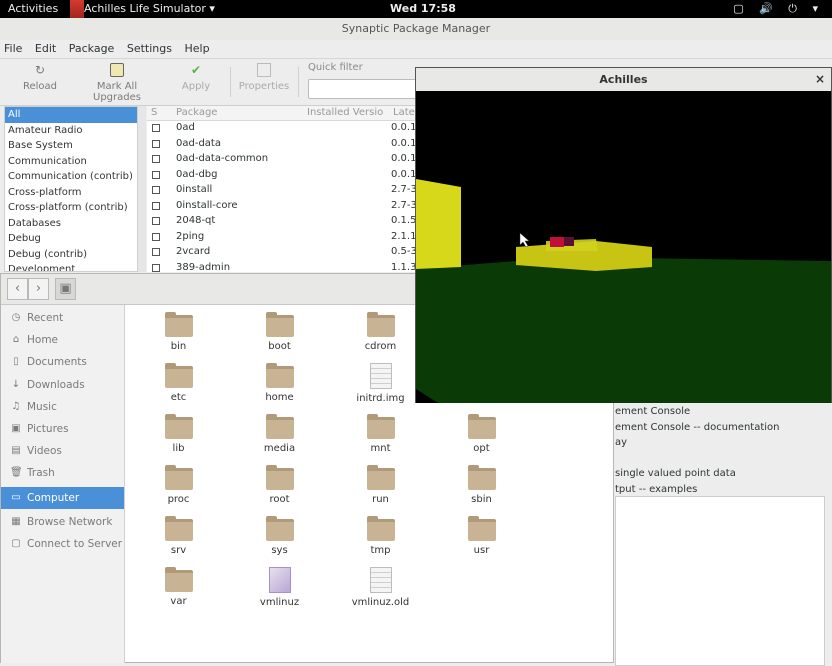 Image resolution: width=832 pixels, height=666 pixels. Describe the element at coordinates (71, 115) in the screenshot. I see `category-item: All` at that location.